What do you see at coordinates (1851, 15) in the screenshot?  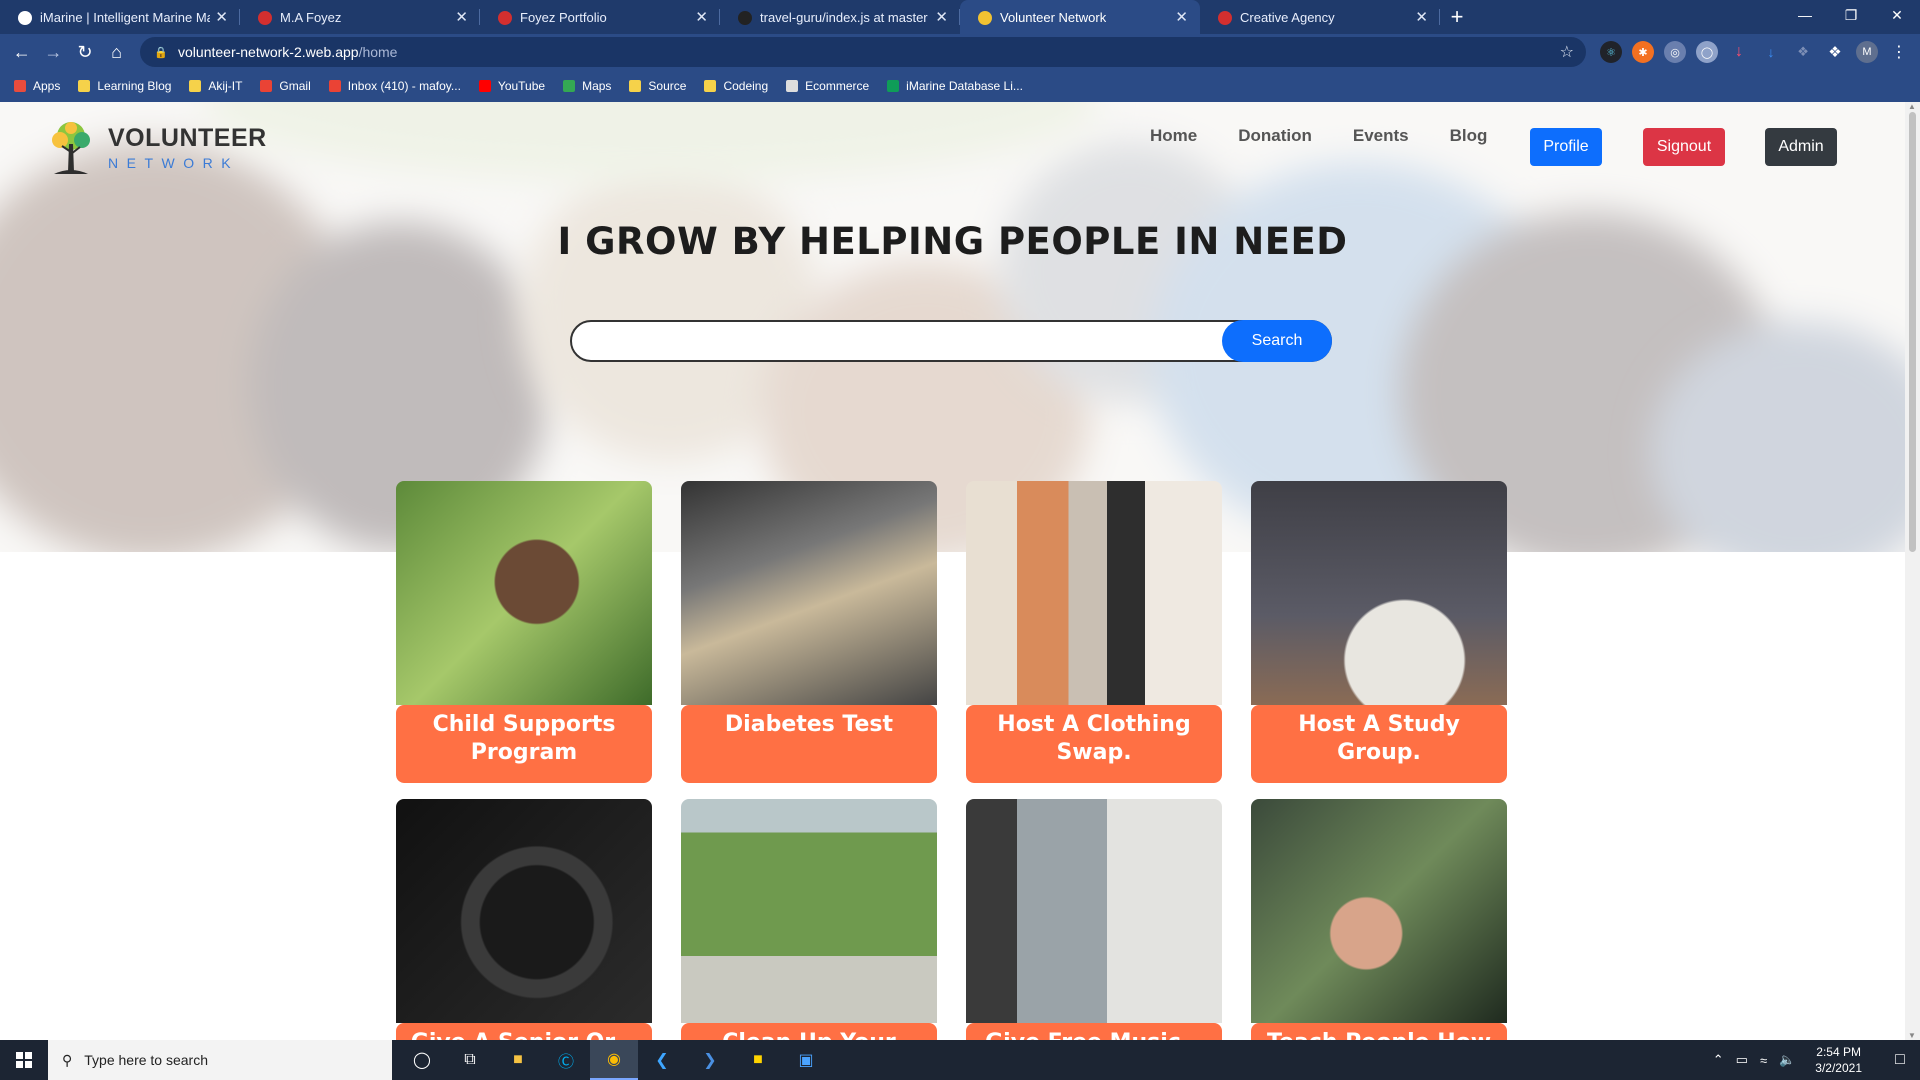 I see `restore-icon: ❐` at bounding box center [1851, 15].